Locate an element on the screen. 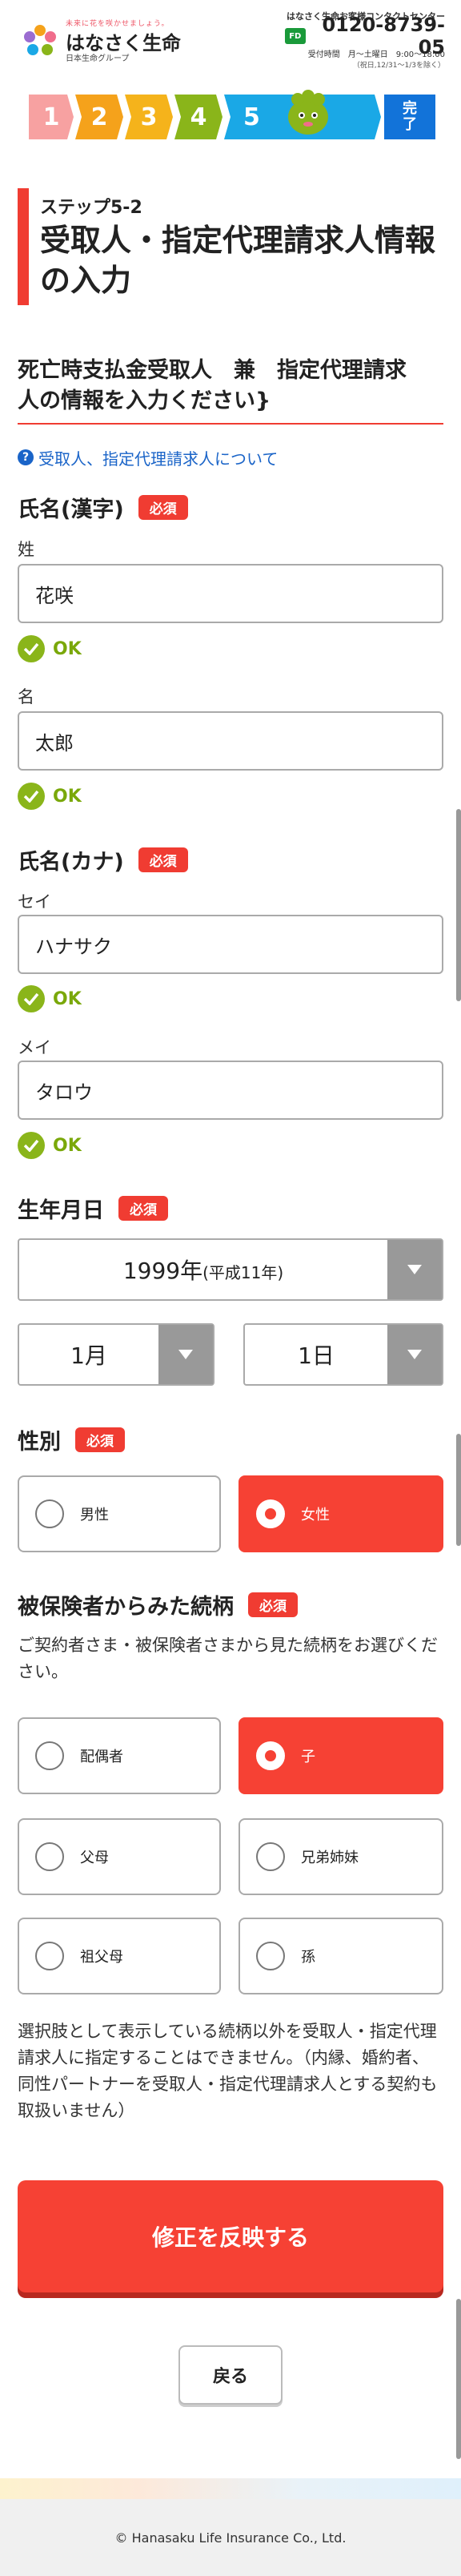 This screenshot has width=461, height=2576. relation-option-sibling: 兄弟姉妹 is located at coordinates (341, 1856).